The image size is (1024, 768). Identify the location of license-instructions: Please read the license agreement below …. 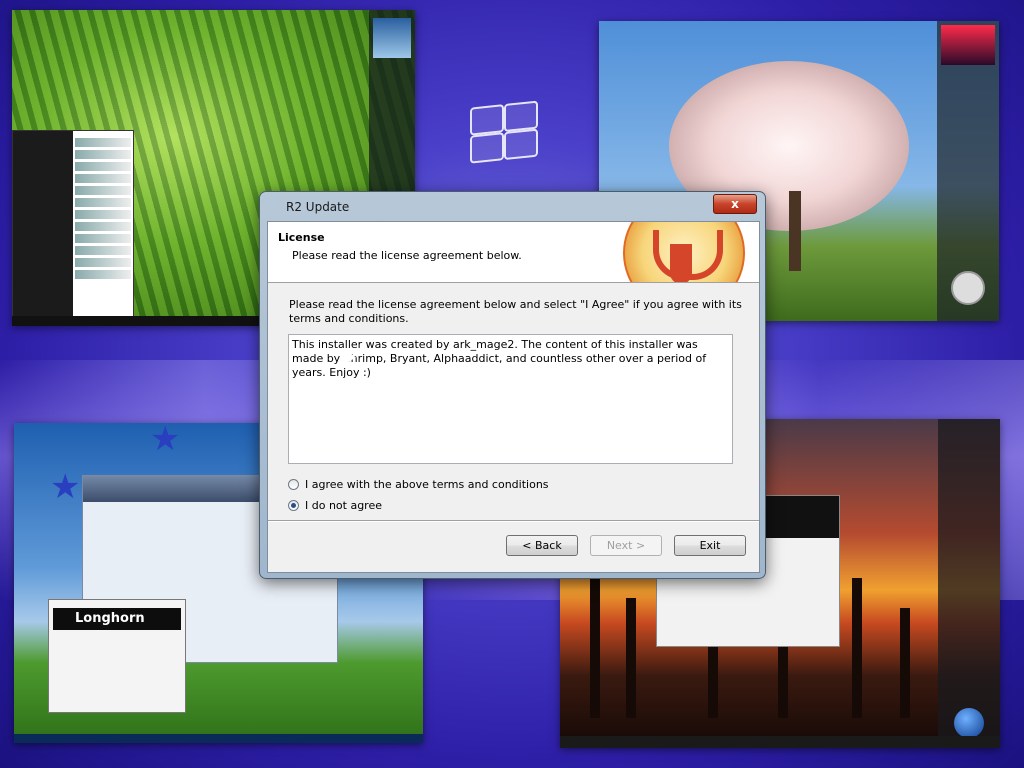
(515, 311).